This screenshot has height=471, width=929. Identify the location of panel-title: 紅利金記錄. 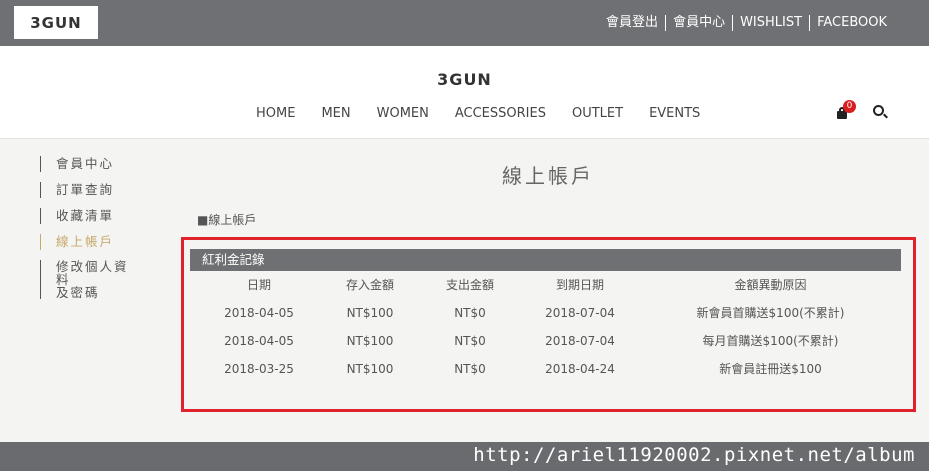
(545, 260).